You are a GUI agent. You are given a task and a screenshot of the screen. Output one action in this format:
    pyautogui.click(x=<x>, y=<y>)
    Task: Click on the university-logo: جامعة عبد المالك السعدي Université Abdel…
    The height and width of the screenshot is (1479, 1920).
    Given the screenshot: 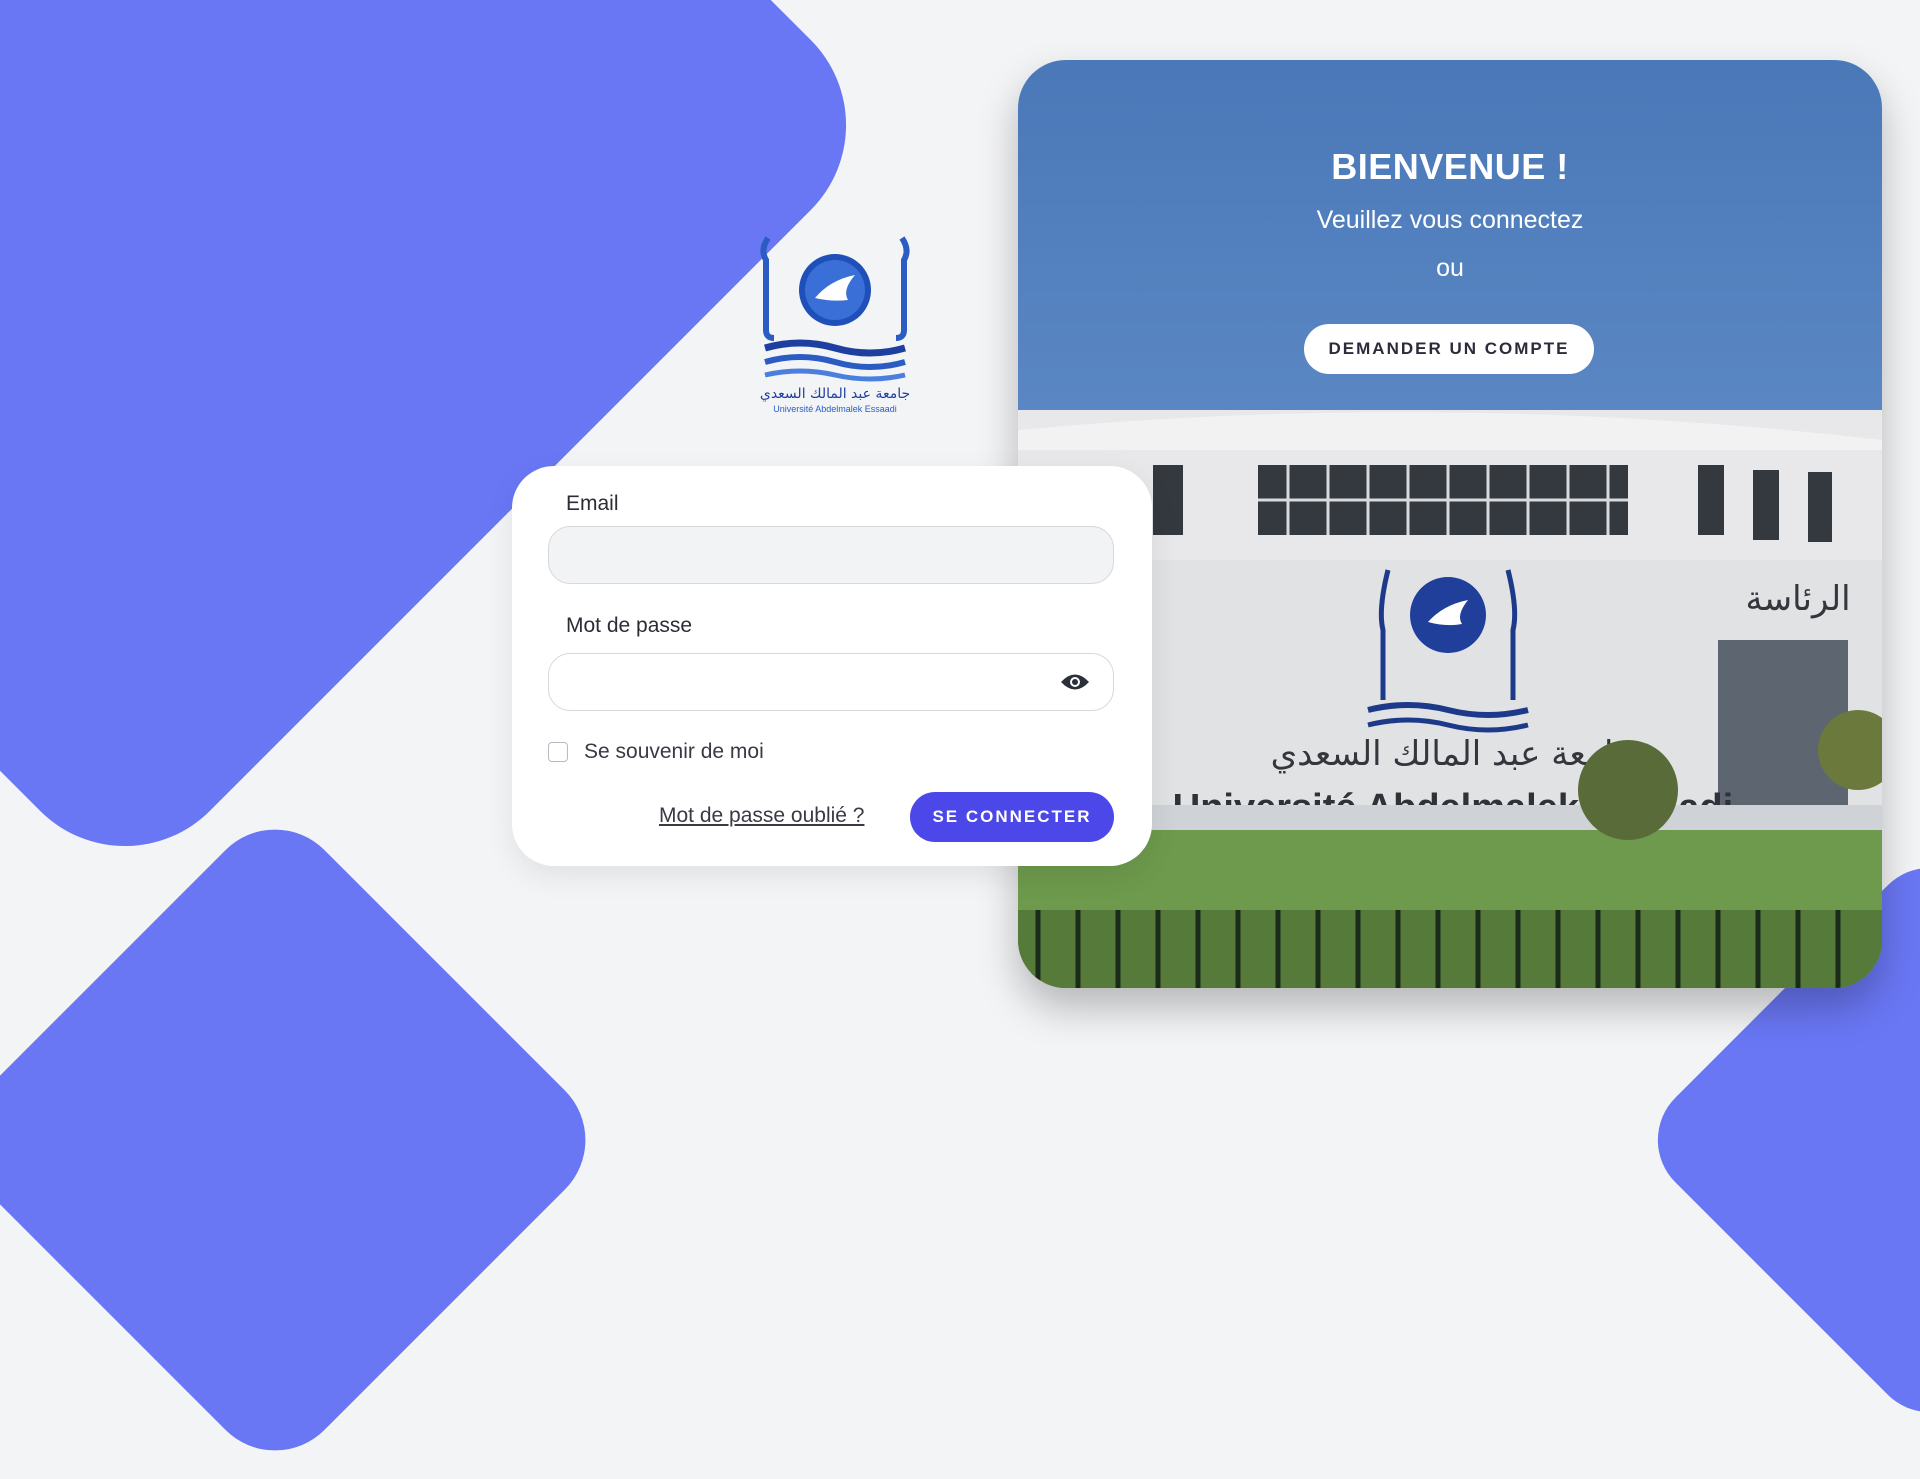 What is the action you would take?
    pyautogui.click(x=835, y=325)
    